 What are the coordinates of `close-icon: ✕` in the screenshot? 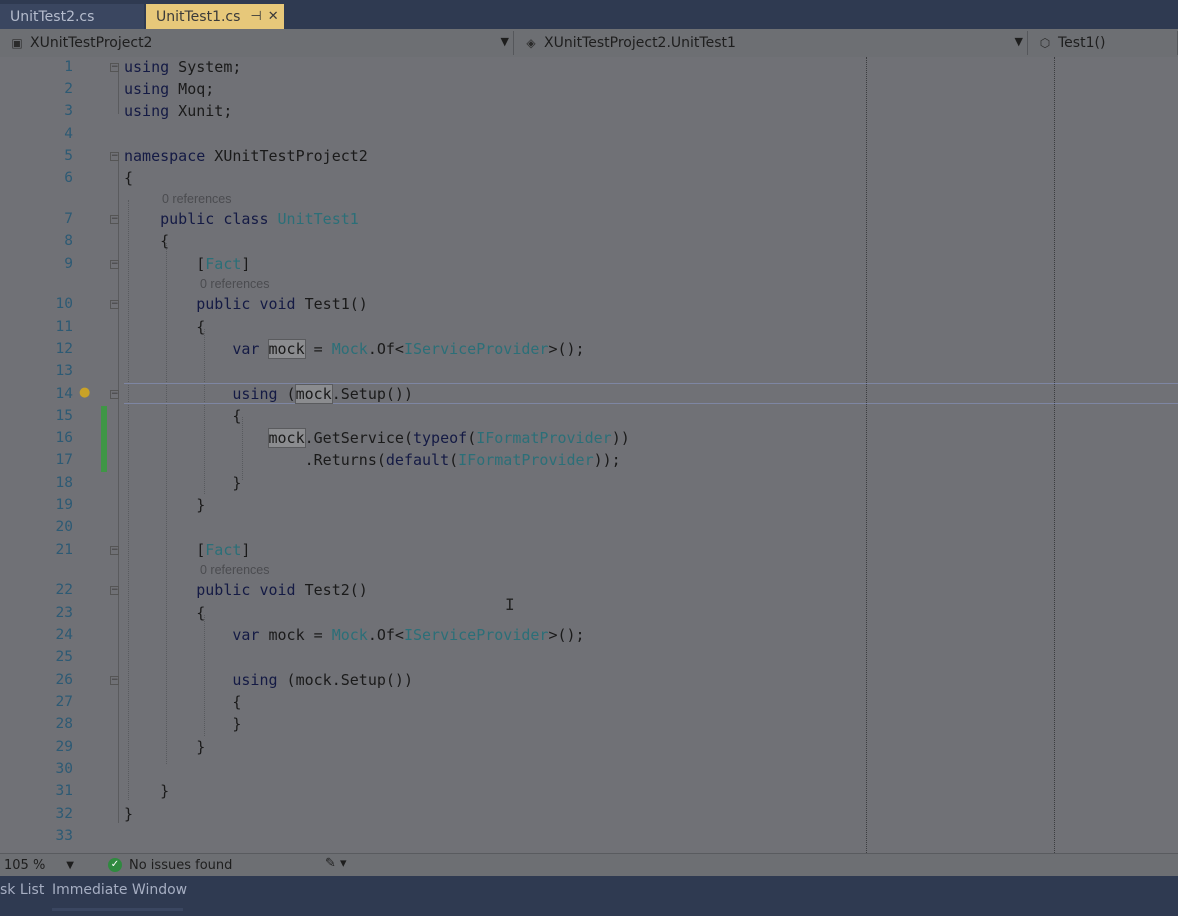 It's located at (276, 16).